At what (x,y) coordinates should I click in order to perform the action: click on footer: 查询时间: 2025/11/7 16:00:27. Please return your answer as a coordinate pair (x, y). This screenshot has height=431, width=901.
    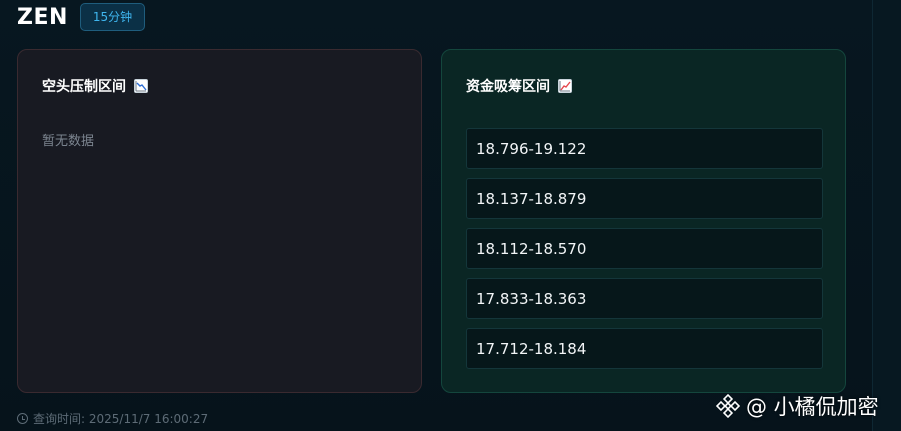
    Looking at the image, I should click on (112, 418).